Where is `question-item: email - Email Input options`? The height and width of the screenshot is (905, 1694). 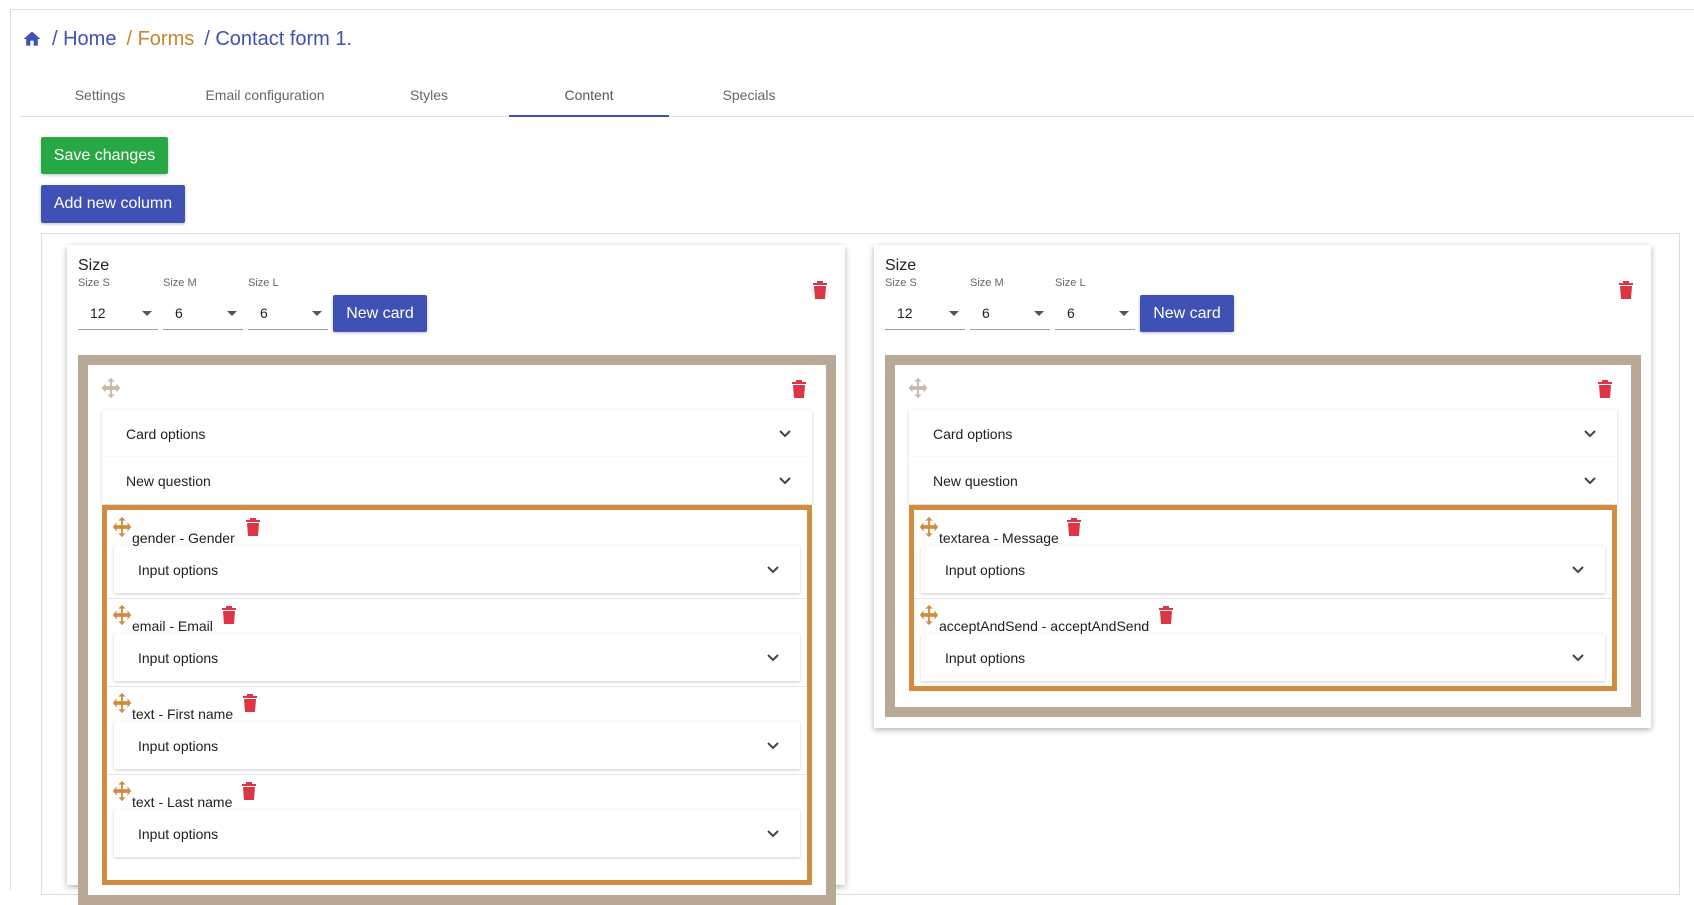 question-item: email - Email Input options is located at coordinates (457, 642).